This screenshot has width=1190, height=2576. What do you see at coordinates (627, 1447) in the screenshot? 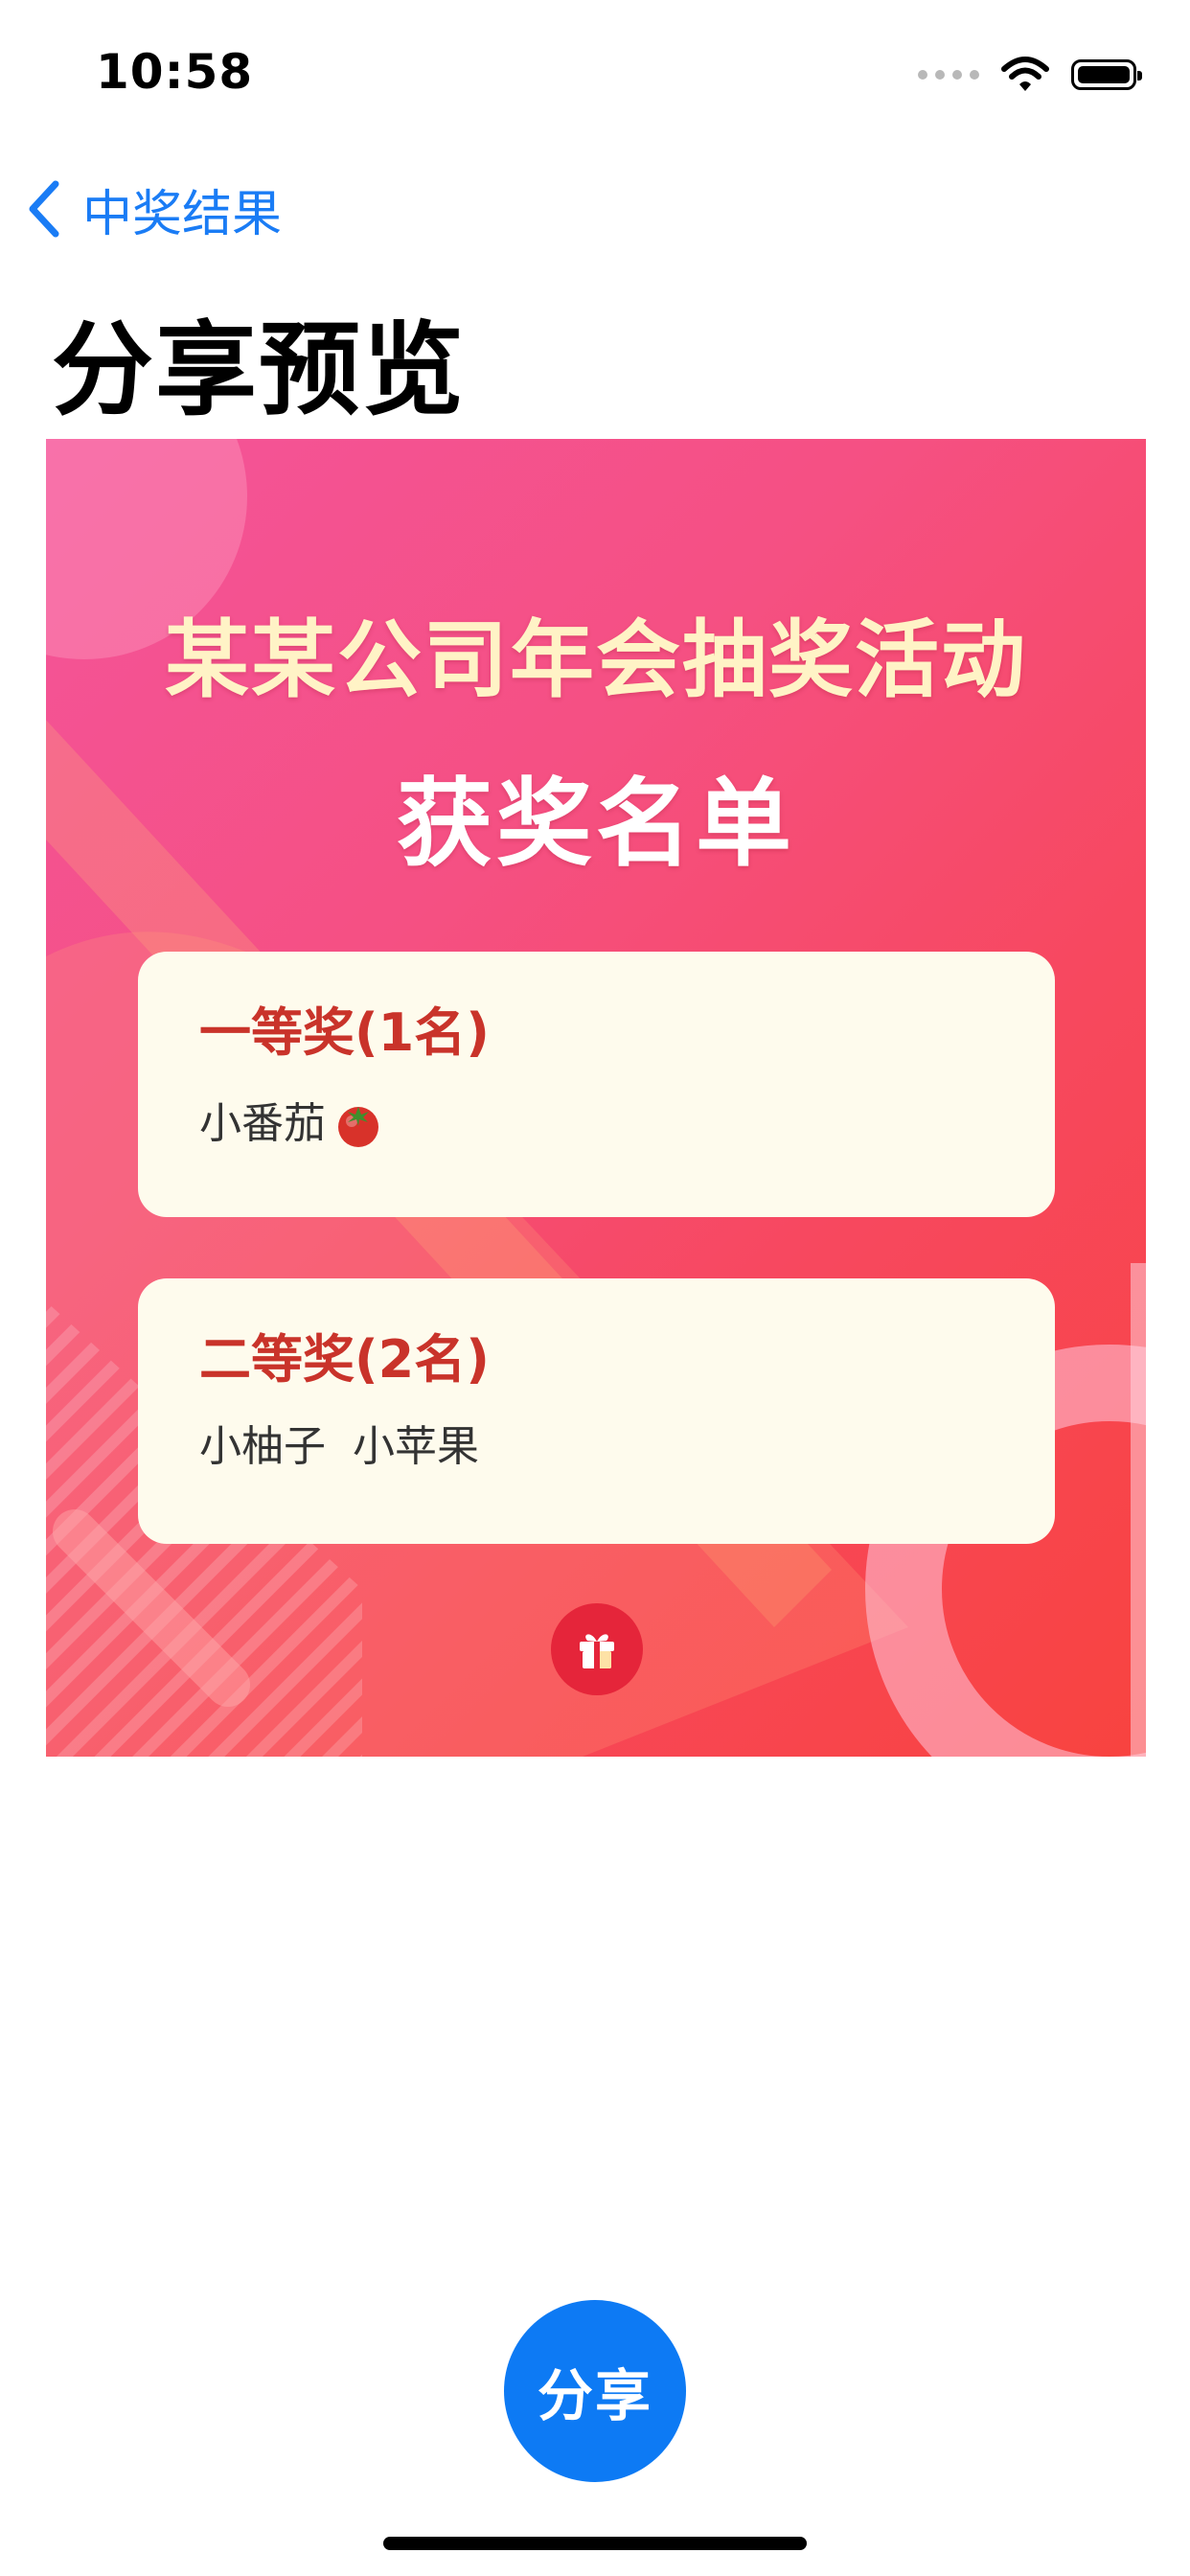
I see `prize-winners: 小柚子 小苹果` at bounding box center [627, 1447].